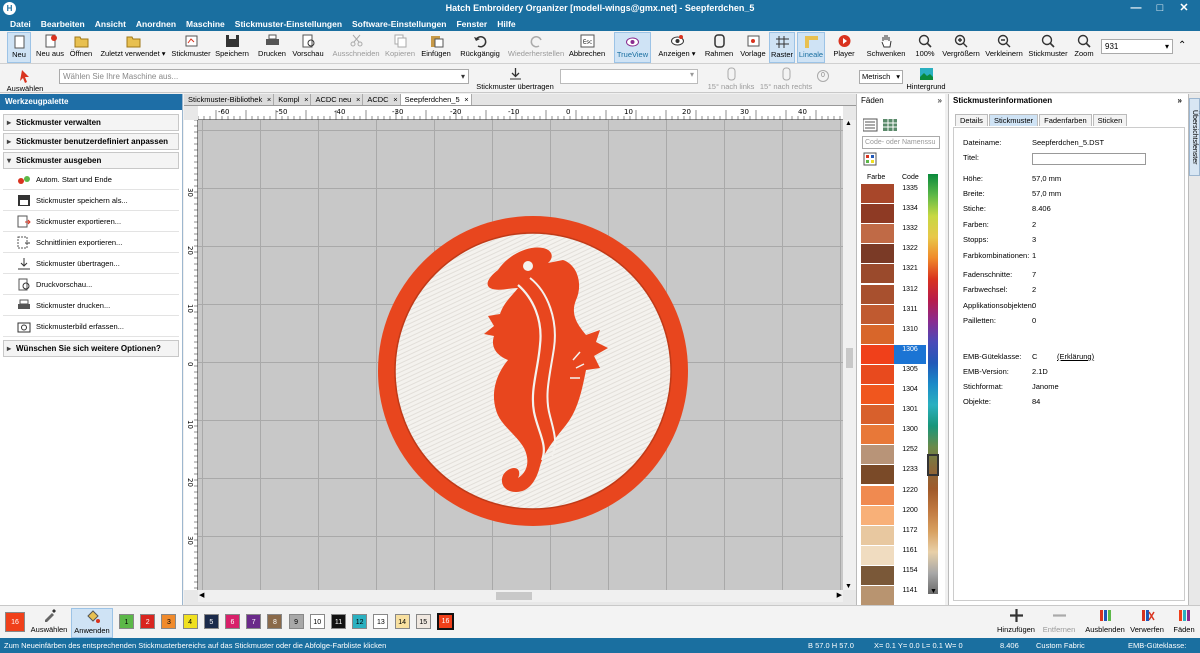 The width and height of the screenshot is (1200, 653). Describe the element at coordinates (893, 334) in the screenshot. I see `thread-row: 1310` at that location.